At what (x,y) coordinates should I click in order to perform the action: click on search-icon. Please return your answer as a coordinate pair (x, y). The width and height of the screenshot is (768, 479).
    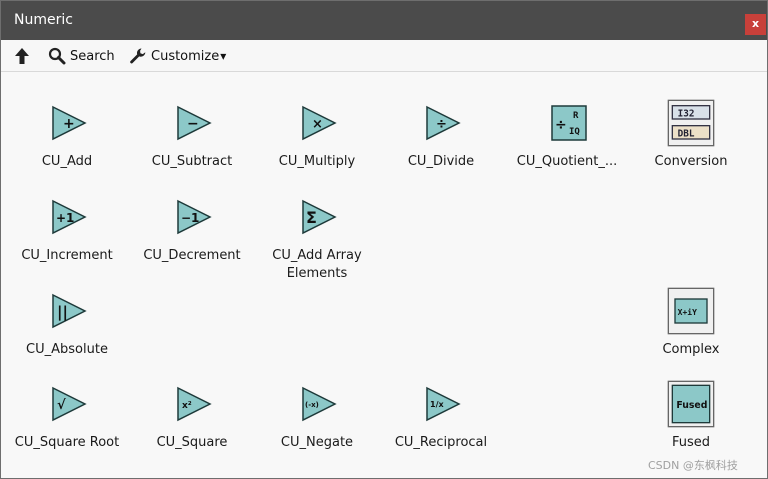
    Looking at the image, I should click on (57, 56).